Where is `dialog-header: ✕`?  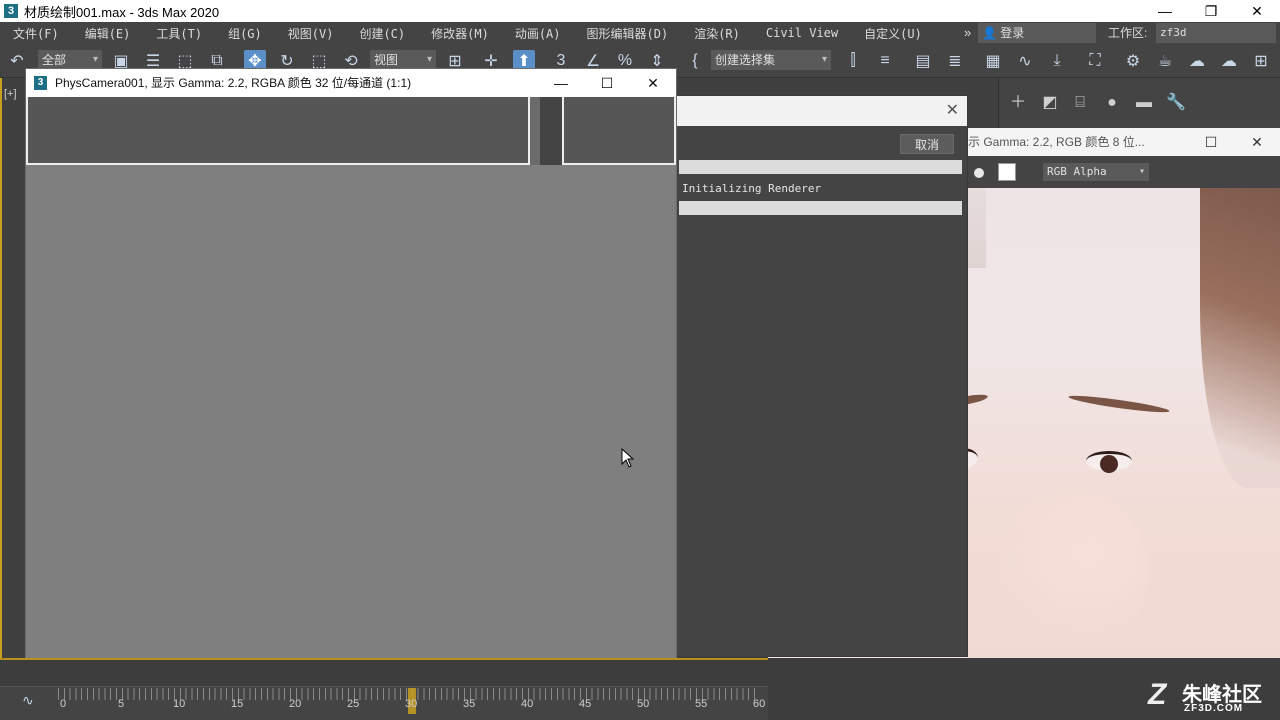
dialog-header: ✕ is located at coordinates (822, 111).